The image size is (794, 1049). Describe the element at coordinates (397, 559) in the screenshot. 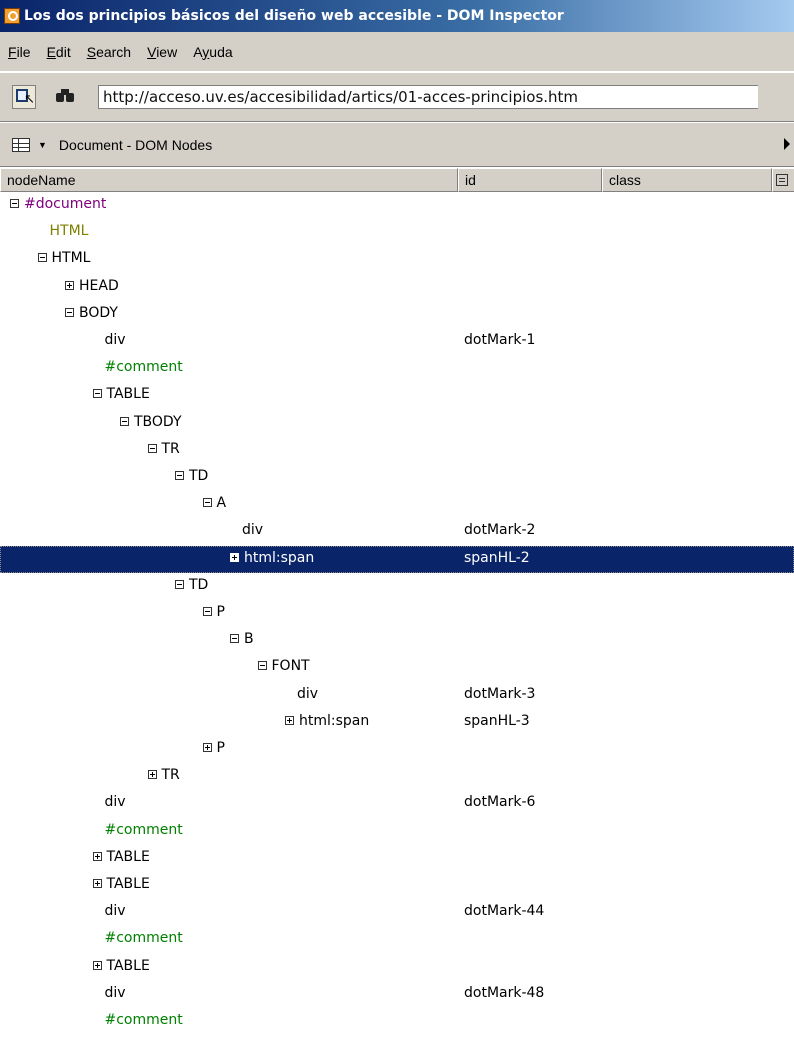

I see `tree-row-selected: html:span spanHL-2` at that location.